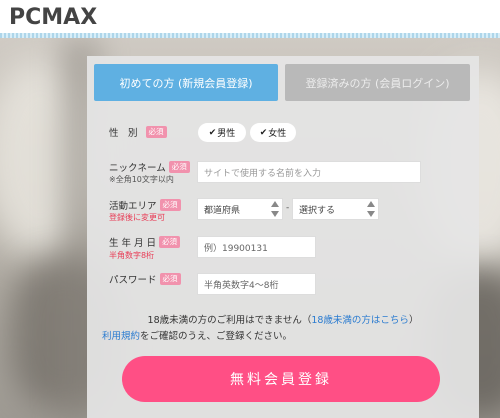  I want to click on area-label-row: 活動エリア 必須, so click(145, 205).